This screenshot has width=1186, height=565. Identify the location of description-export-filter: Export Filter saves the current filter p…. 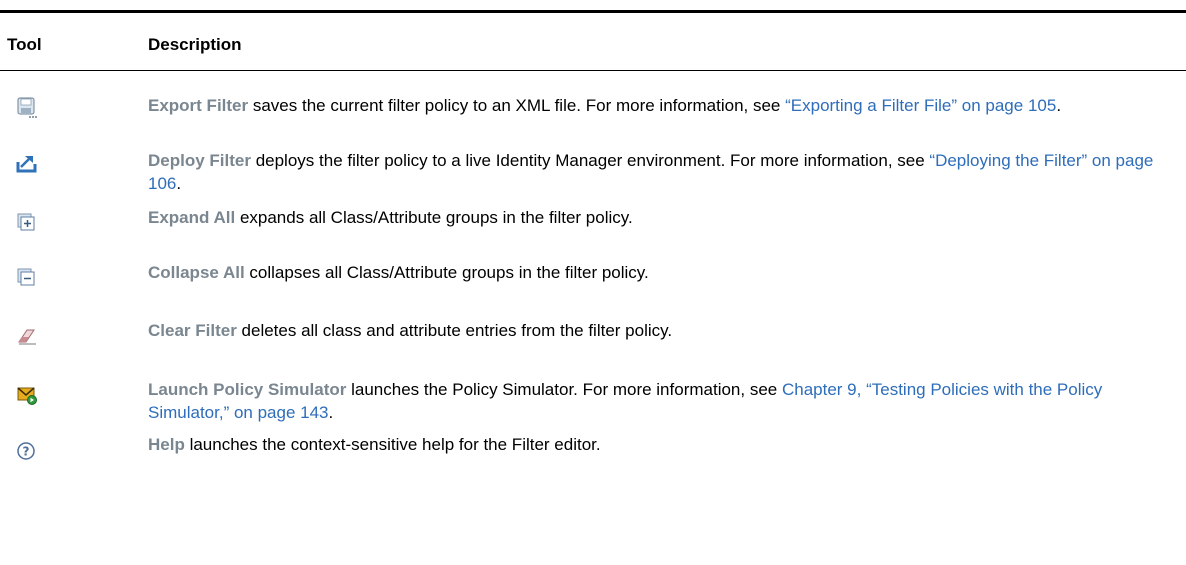
(605, 105).